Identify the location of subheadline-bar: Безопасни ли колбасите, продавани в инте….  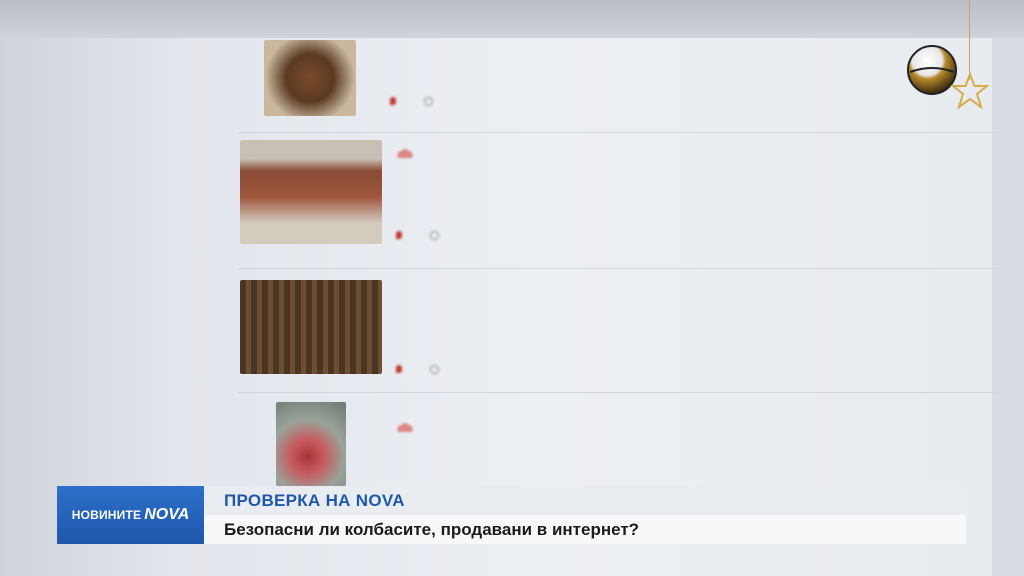
(585, 529).